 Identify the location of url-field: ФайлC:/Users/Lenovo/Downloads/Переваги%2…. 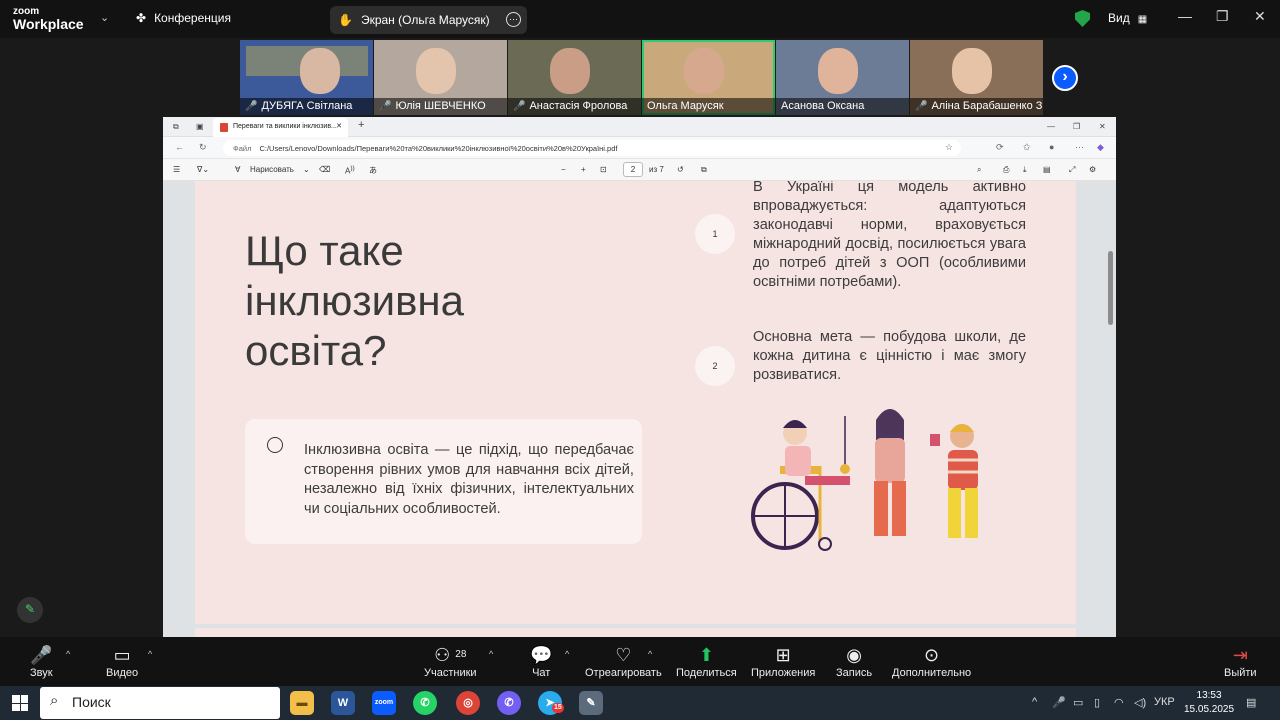
(592, 148).